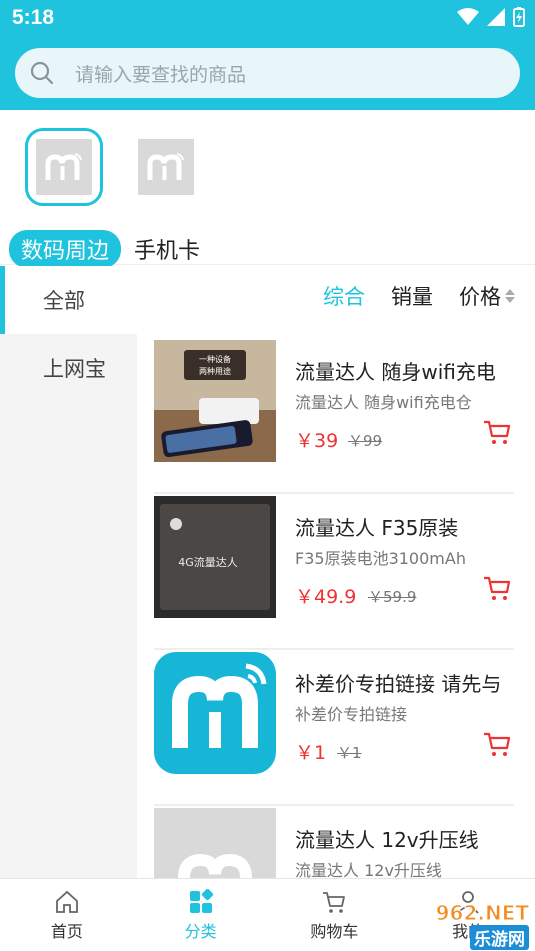 The width and height of the screenshot is (535, 951). I want to click on thumb-text-1: 一种设备, so click(215, 359).